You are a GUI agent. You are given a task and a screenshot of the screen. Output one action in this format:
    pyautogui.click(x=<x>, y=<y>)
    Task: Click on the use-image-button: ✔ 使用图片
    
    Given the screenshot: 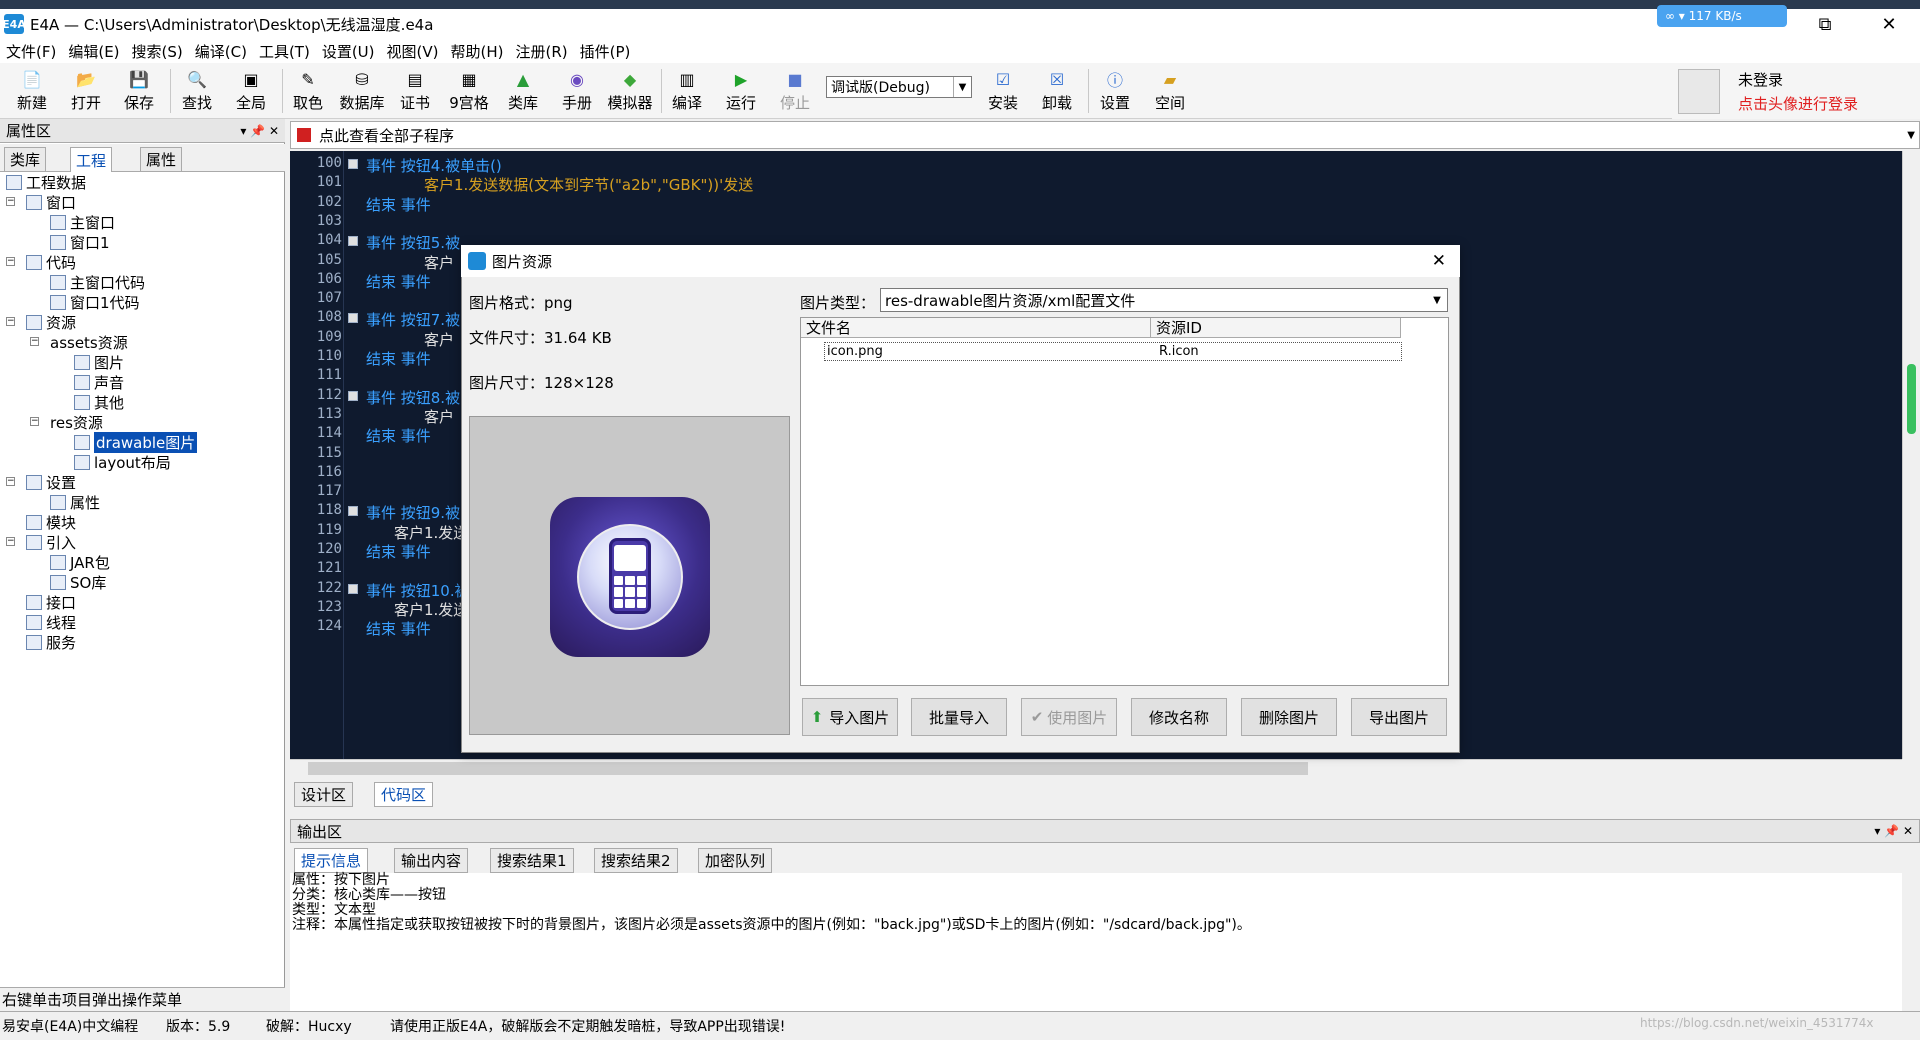 What is the action you would take?
    pyautogui.click(x=1069, y=717)
    